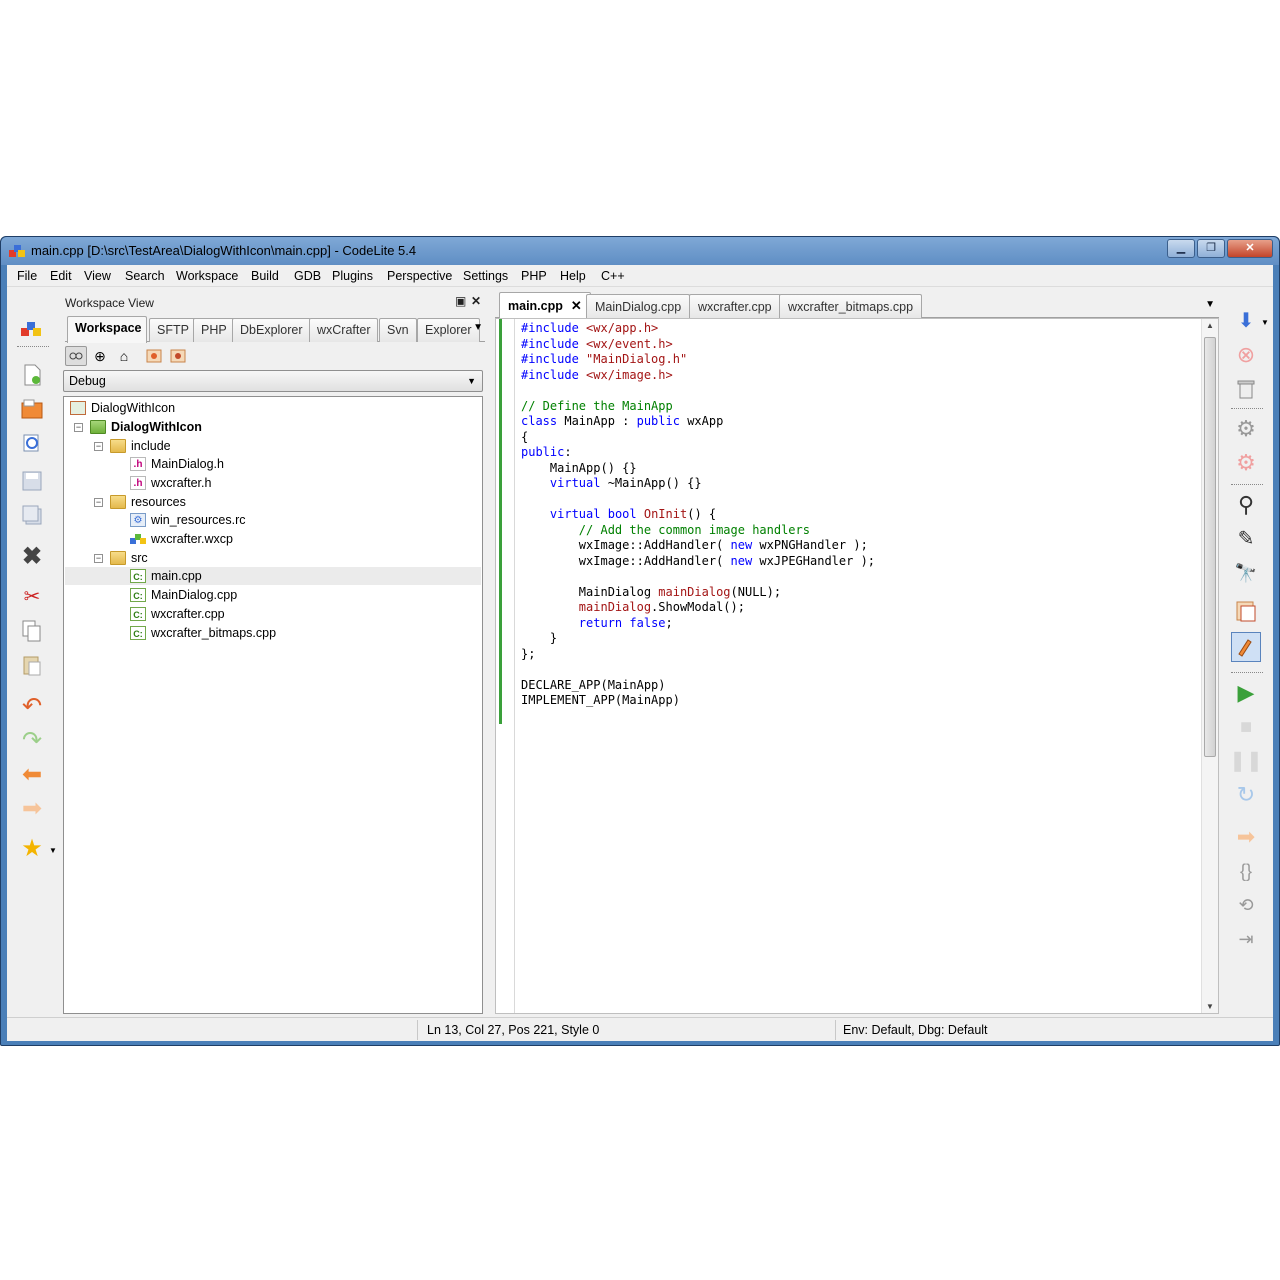 Image resolution: width=1280 pixels, height=1280 pixels. Describe the element at coordinates (1210, 1006) in the screenshot. I see `scroll-down-icon: ▼` at that location.